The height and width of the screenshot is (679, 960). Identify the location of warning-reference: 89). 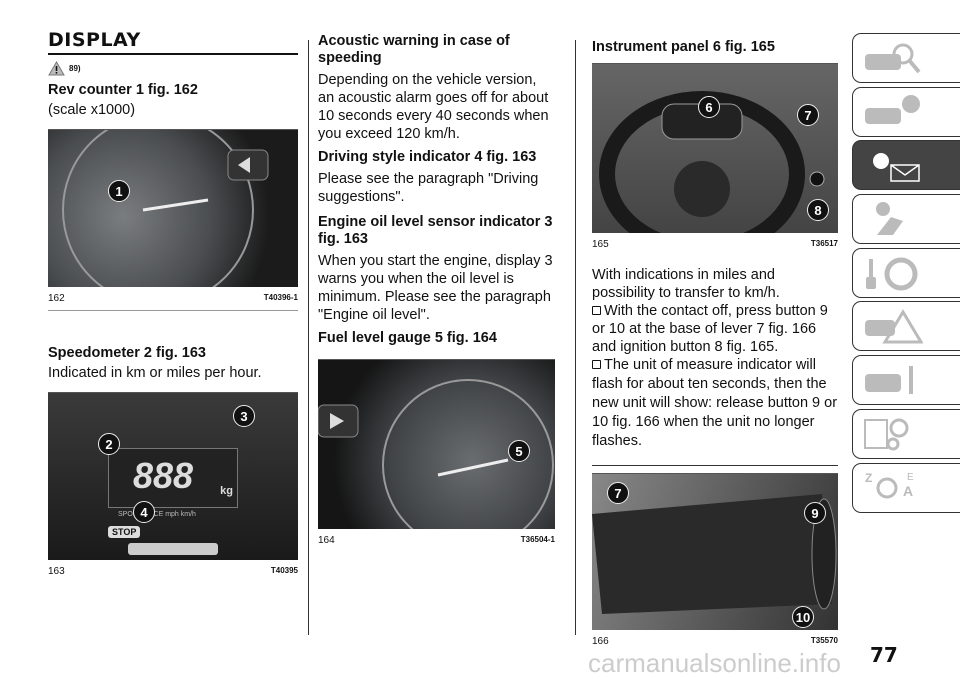
(173, 68).